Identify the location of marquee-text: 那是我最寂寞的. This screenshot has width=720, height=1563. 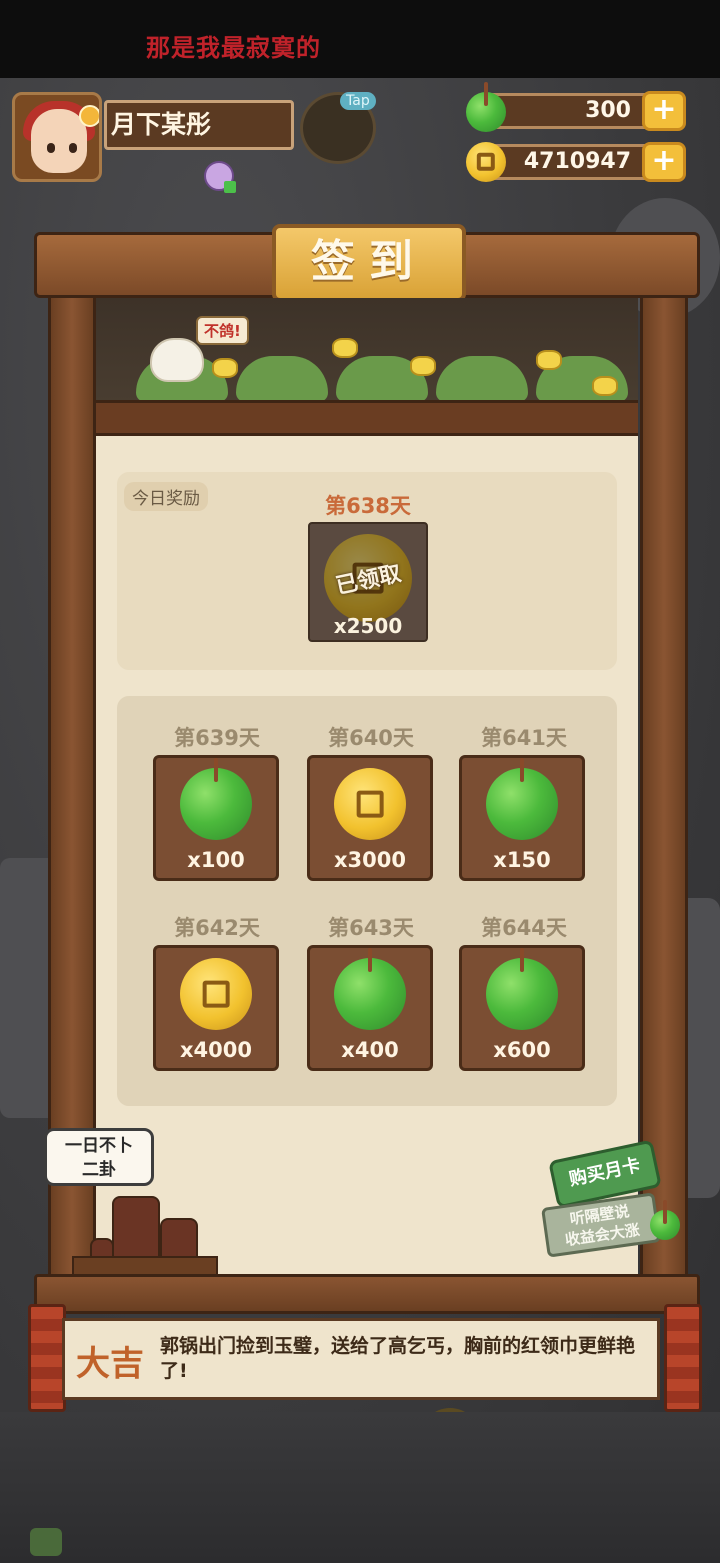
(233, 47).